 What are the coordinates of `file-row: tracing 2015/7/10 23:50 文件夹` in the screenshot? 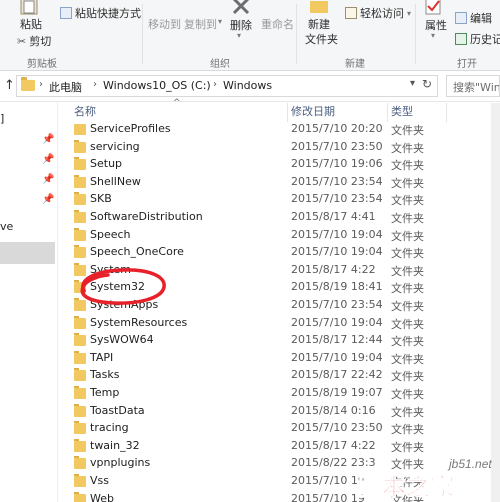 It's located at (279, 429).